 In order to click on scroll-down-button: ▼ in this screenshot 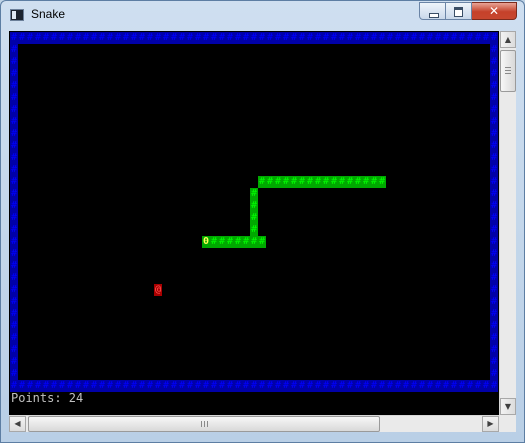, I will do `click(508, 406)`.